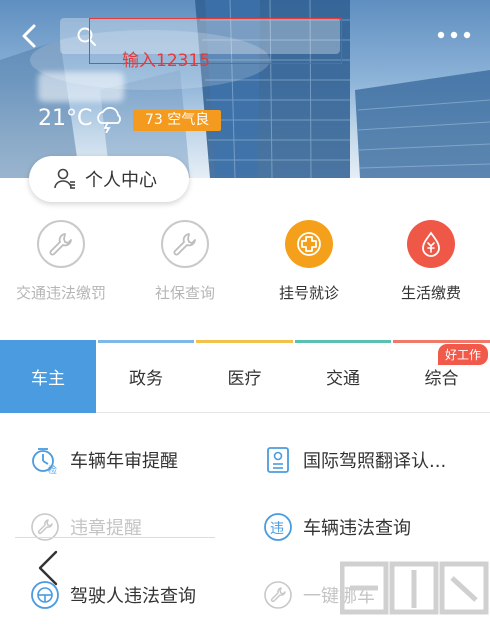 This screenshot has width=490, height=625. What do you see at coordinates (431, 244) in the screenshot?
I see `payment-drop-icon` at bounding box center [431, 244].